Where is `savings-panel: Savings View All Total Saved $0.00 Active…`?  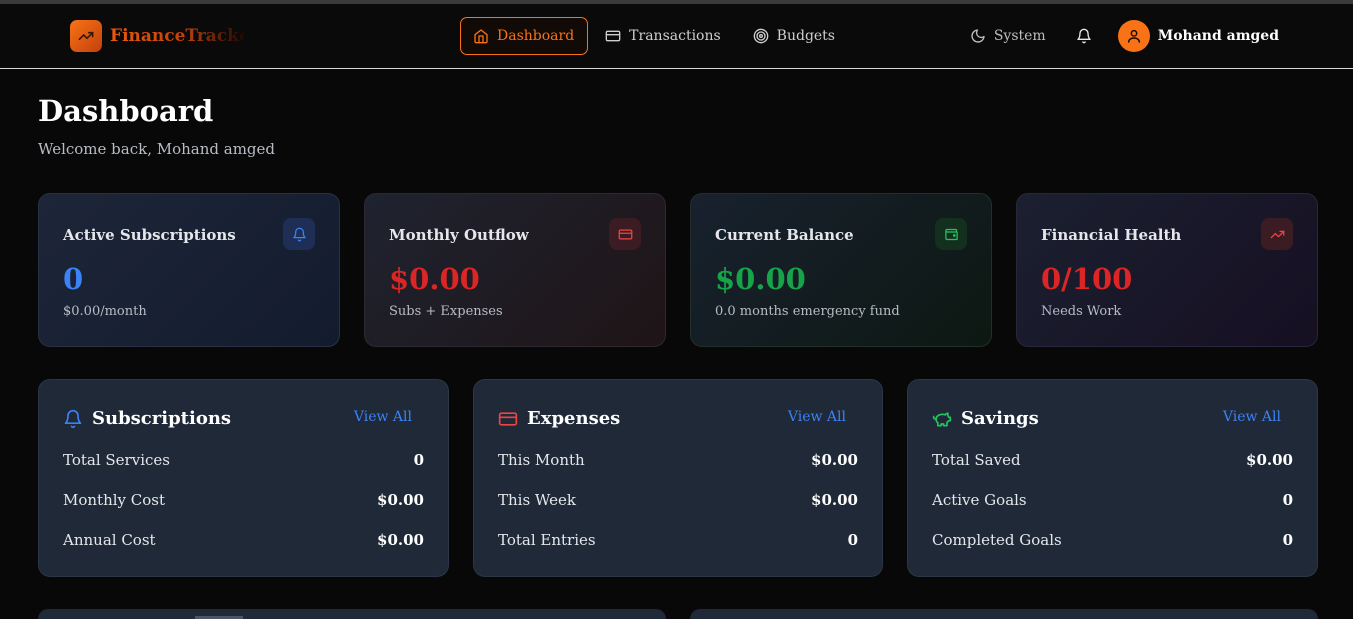
savings-panel: Savings View All Total Saved $0.00 Active… is located at coordinates (1112, 478).